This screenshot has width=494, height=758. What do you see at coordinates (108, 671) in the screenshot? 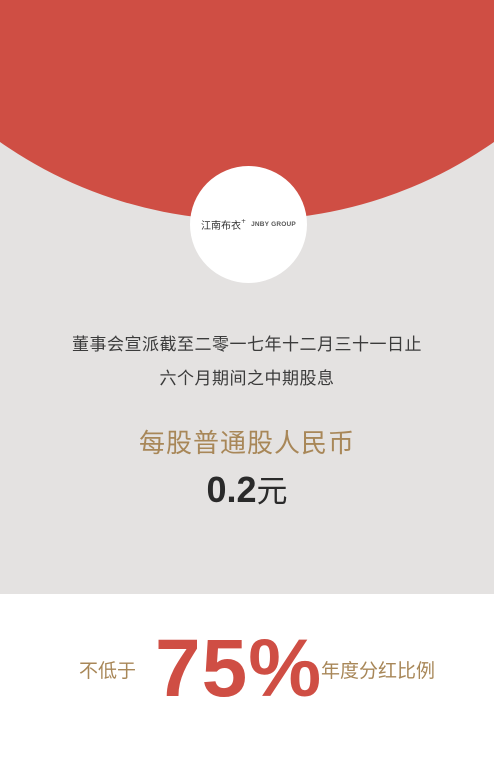
I see `payout-prefix: 不低于` at bounding box center [108, 671].